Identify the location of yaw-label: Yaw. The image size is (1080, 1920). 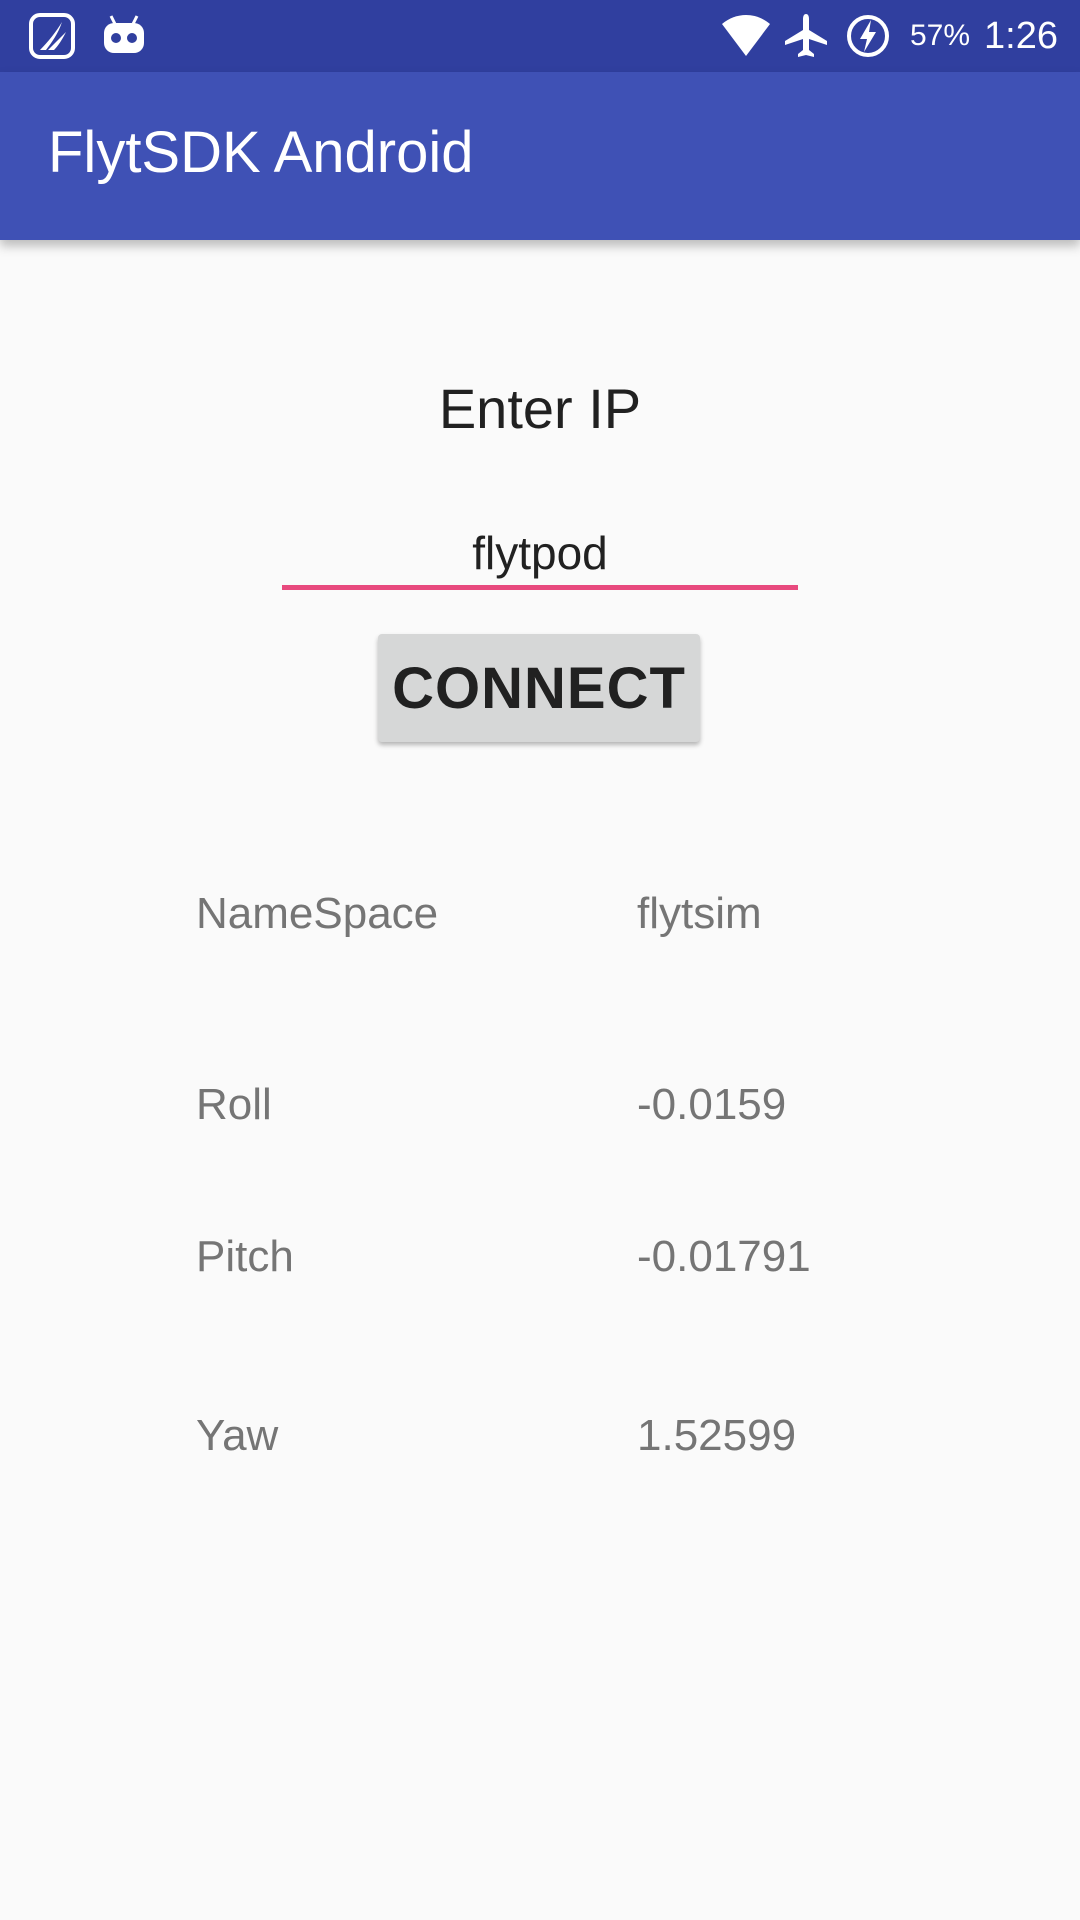
(237, 1435).